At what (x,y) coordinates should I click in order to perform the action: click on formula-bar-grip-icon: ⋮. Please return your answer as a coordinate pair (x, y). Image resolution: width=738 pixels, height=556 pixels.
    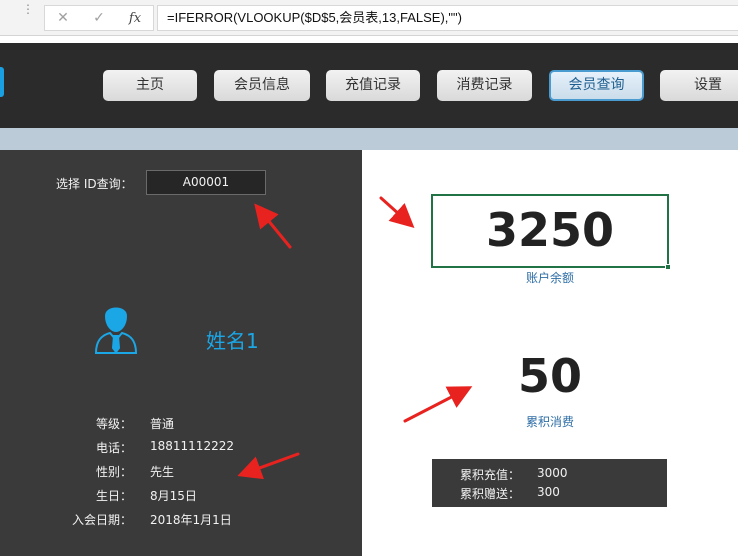
    Looking at the image, I should click on (28, 9).